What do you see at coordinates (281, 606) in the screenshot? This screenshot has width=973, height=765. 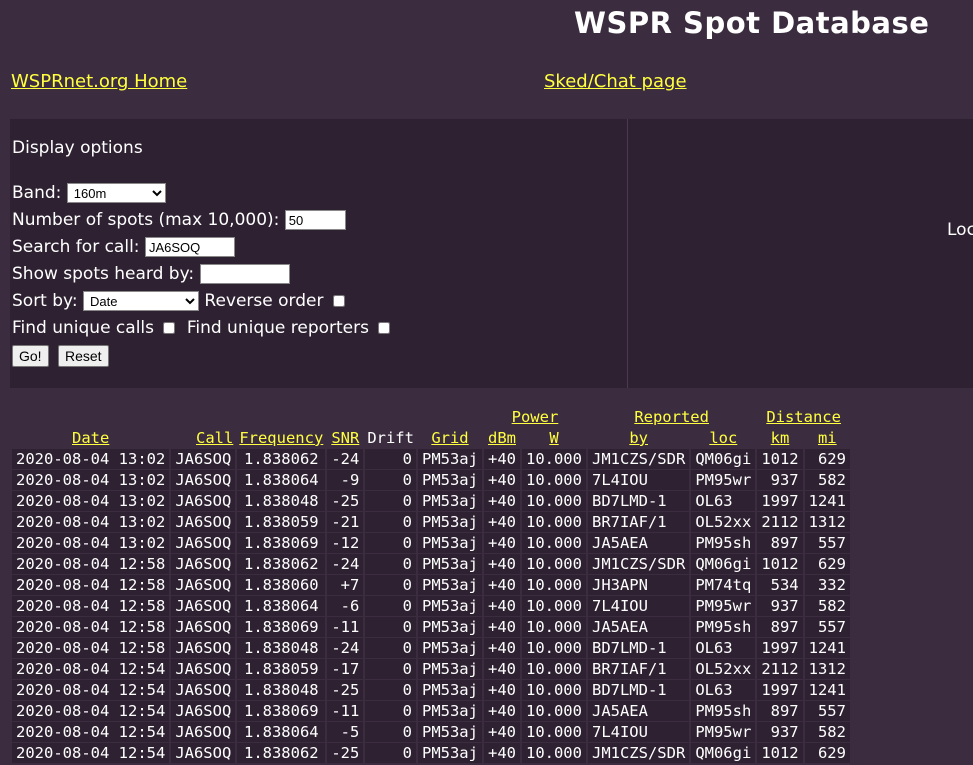 I see `frequency-cell: 1.838064` at bounding box center [281, 606].